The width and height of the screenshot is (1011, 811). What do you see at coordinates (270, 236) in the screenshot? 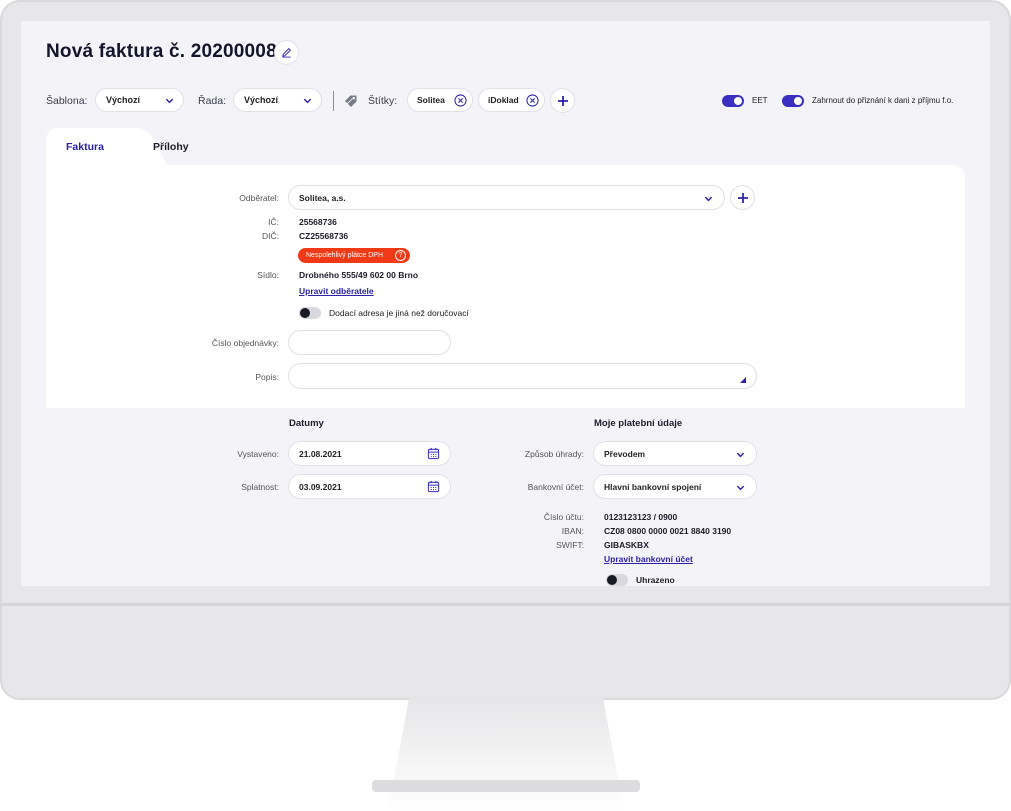
I see `dic-label: DIČ:` at bounding box center [270, 236].